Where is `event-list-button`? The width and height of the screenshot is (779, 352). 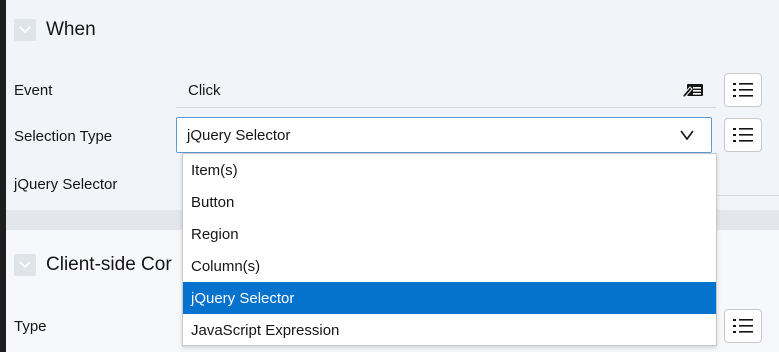
event-list-button is located at coordinates (743, 90).